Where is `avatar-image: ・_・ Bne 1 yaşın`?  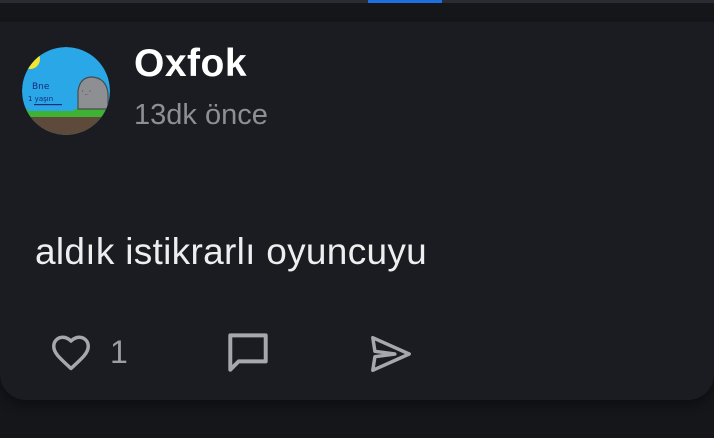
avatar-image: ・_・ Bne 1 yaşın is located at coordinates (66, 91).